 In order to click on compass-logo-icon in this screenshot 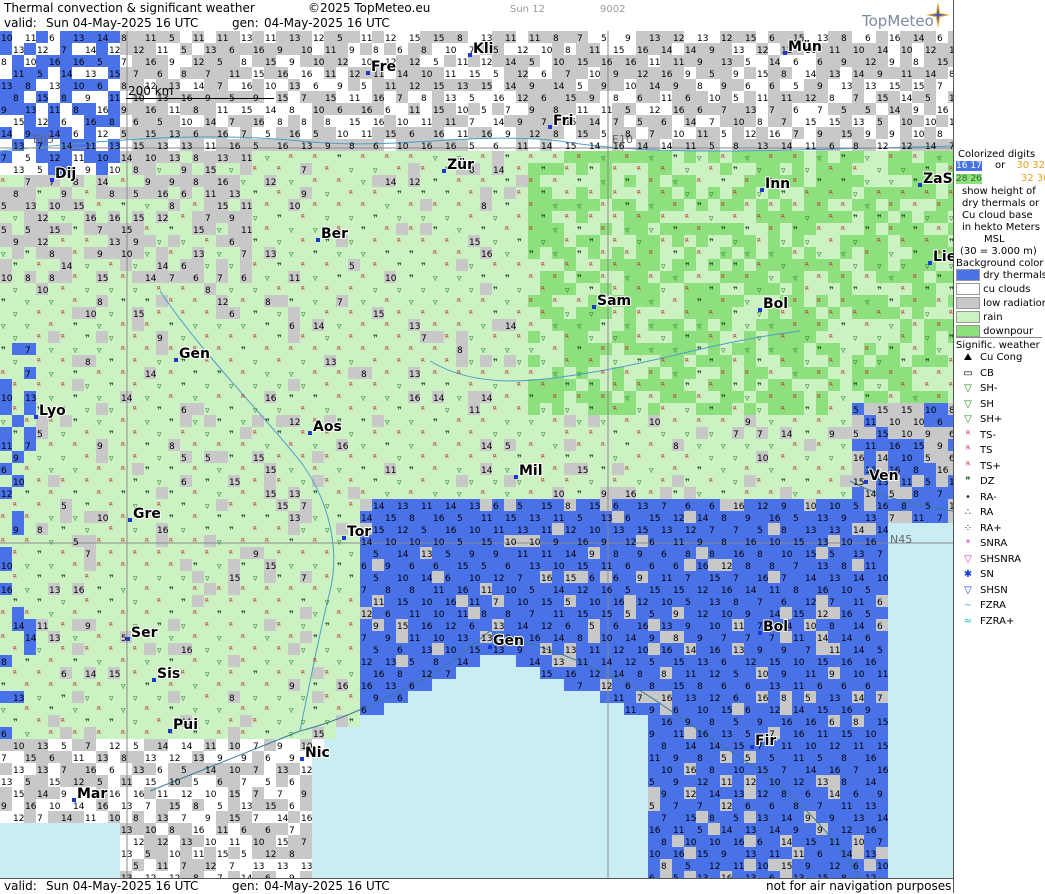, I will do `click(938, 16)`.